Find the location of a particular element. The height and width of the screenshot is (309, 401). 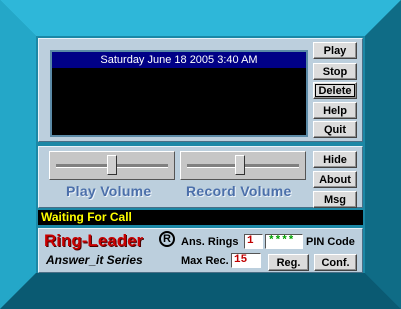

quit-button: Quit is located at coordinates (335, 129).